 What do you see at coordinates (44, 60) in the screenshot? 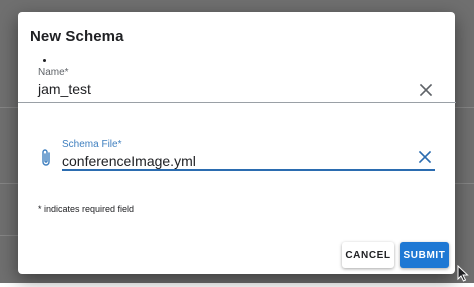
I see `scroll-indicator-dot` at bounding box center [44, 60].